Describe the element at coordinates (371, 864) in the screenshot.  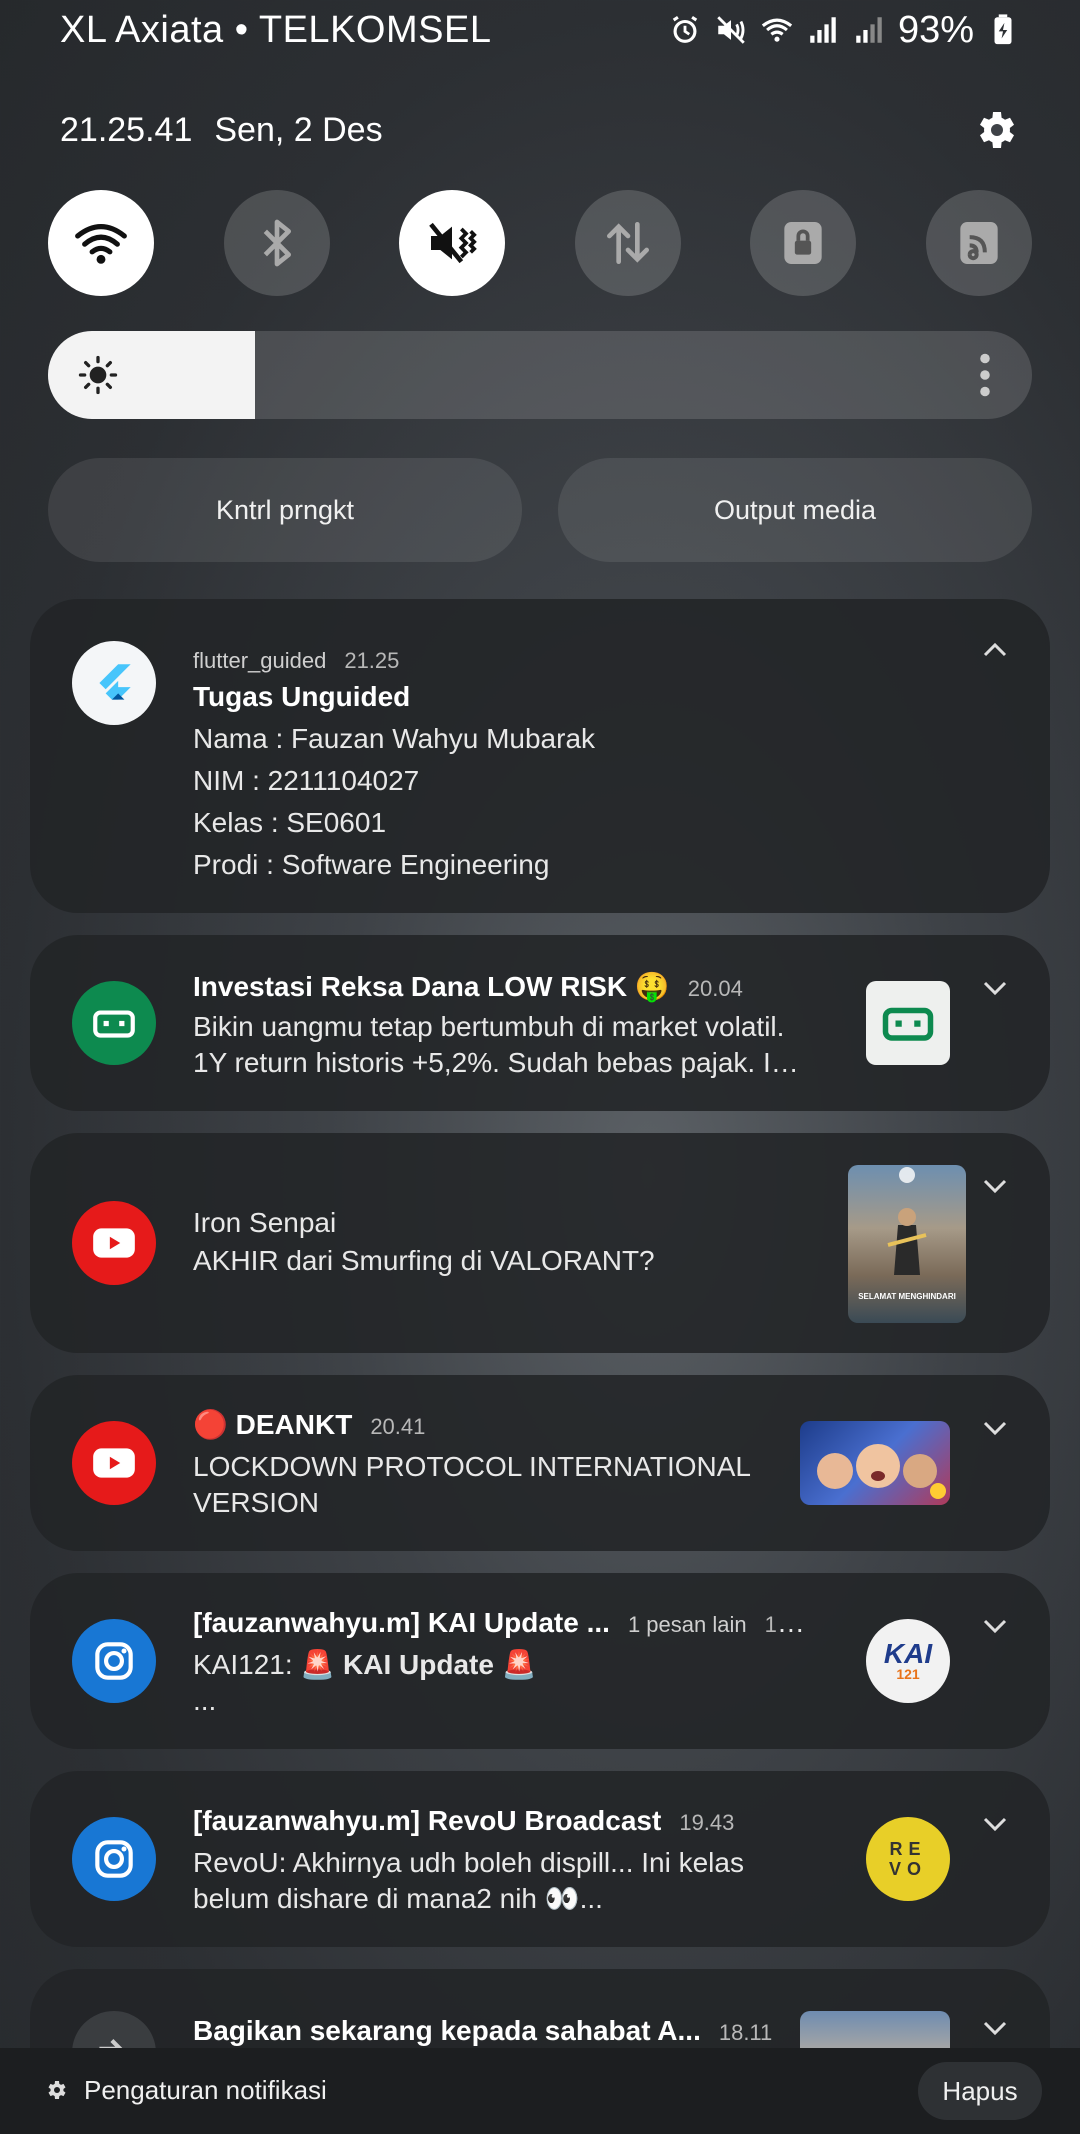
I see `notification-line: Prodi : Software Engineering` at that location.